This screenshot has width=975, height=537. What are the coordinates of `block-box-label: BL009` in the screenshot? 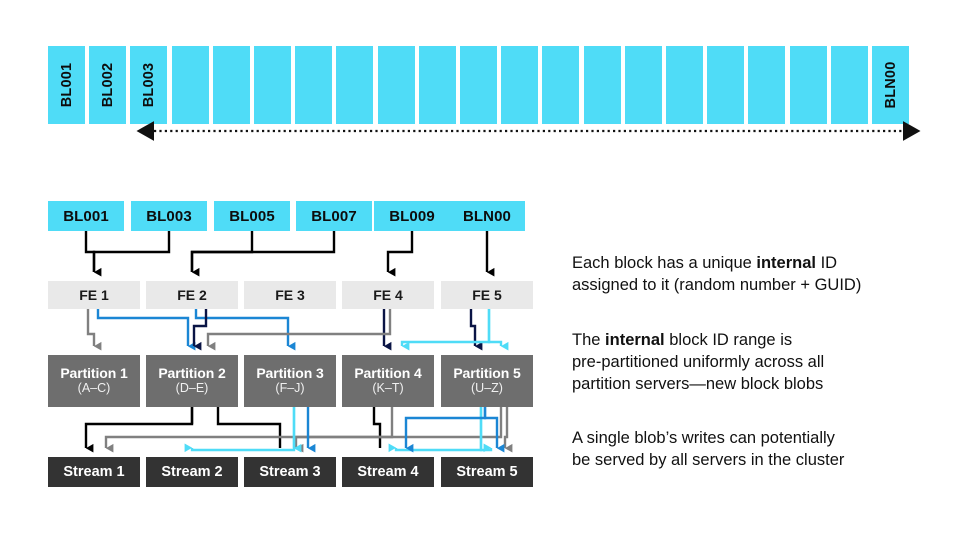 It's located at (412, 216).